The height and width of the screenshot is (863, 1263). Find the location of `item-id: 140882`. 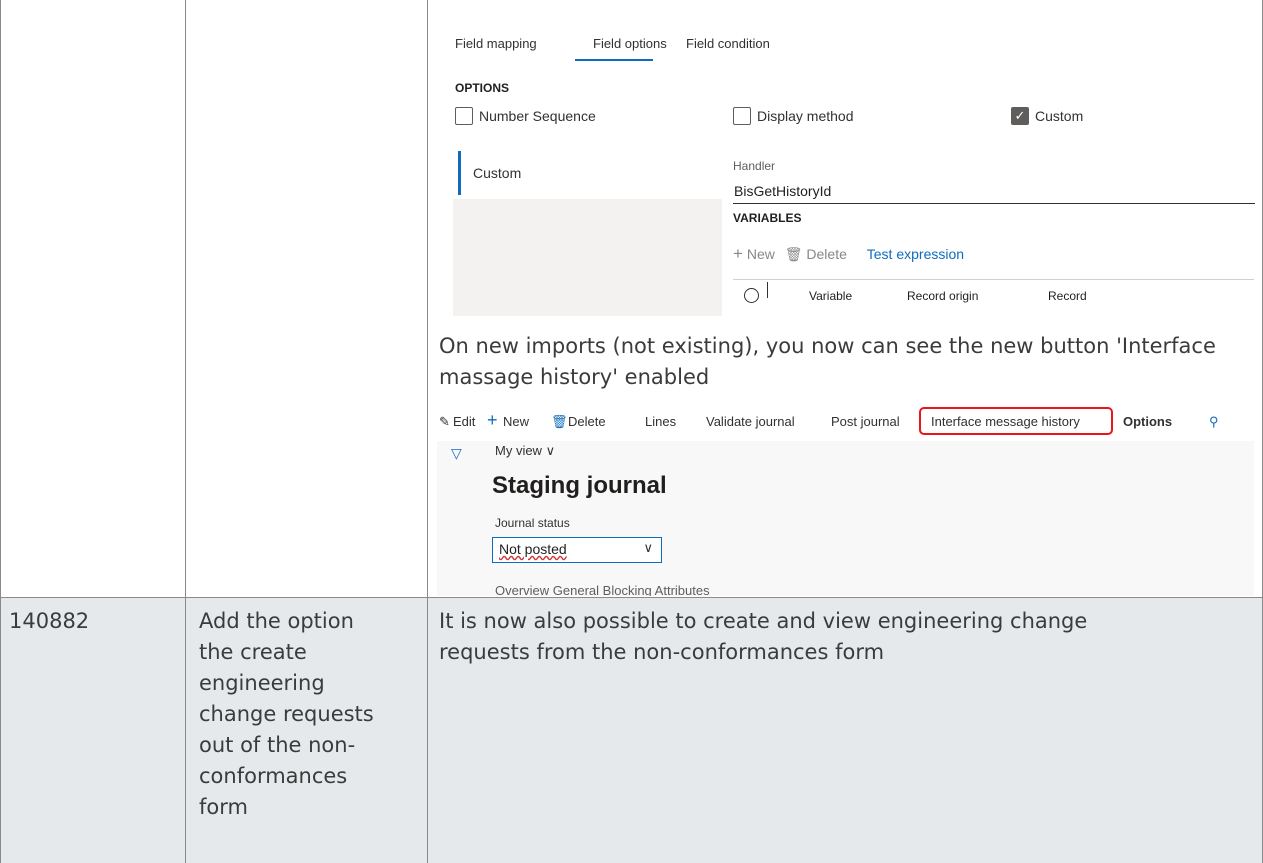

item-id: 140882 is located at coordinates (49, 621).